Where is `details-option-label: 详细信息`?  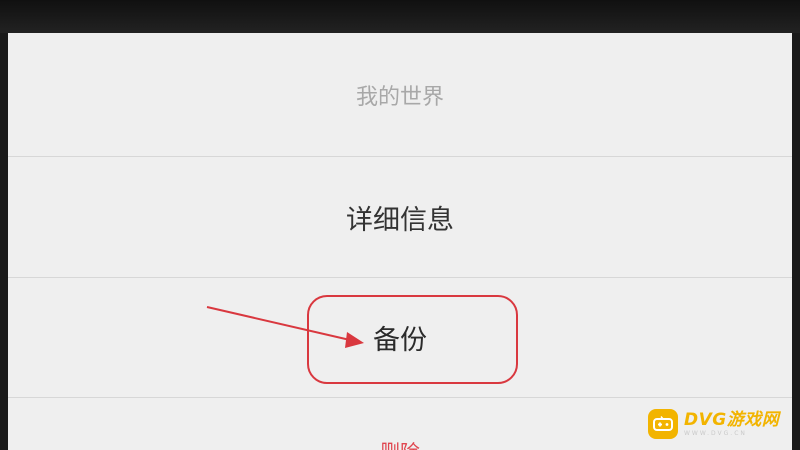 details-option-label: 详细信息 is located at coordinates (400, 220).